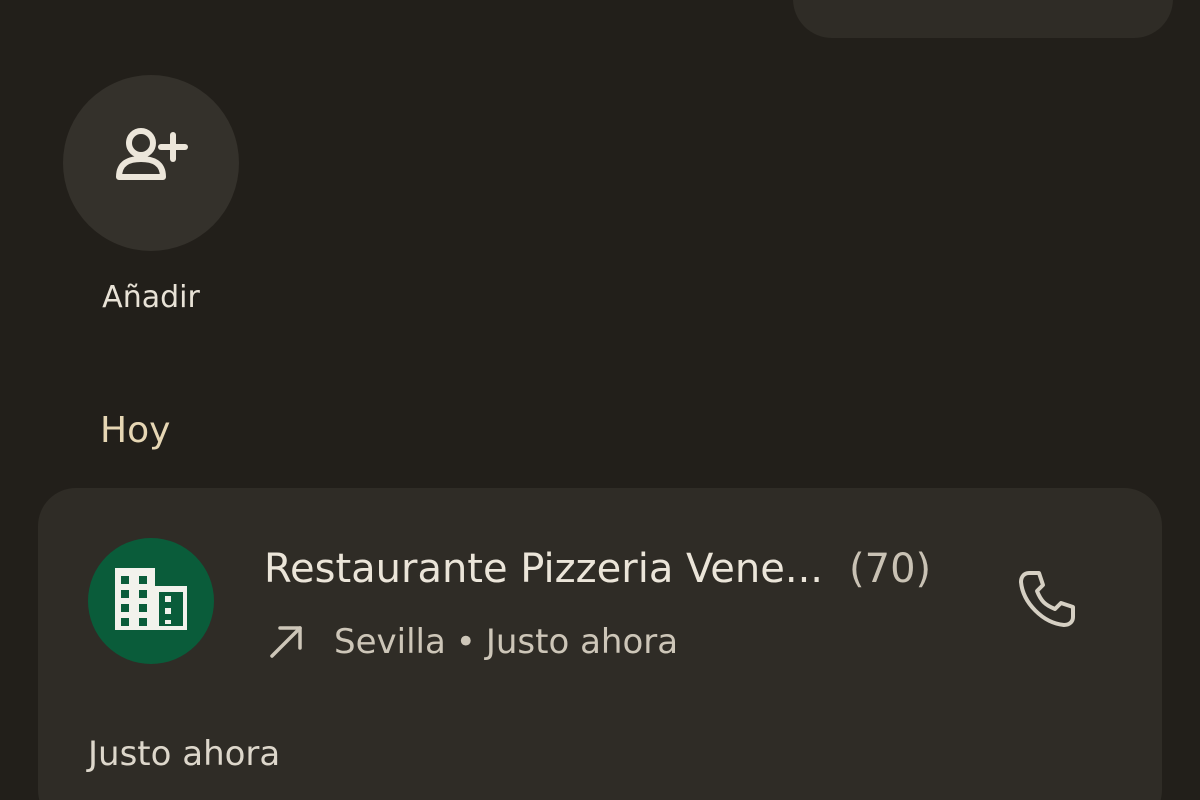 This screenshot has height=800, width=1200. I want to click on contact-title-row: Restaurante Pizzeria Vene... (70), so click(597, 569).